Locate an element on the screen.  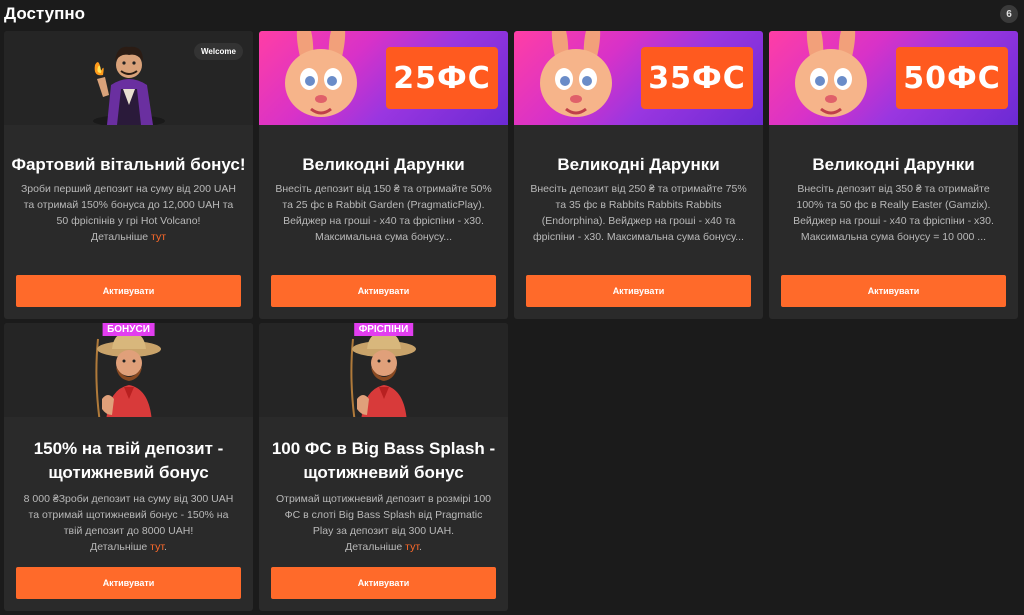
section-header: Доступно 6 is located at coordinates (512, 14).